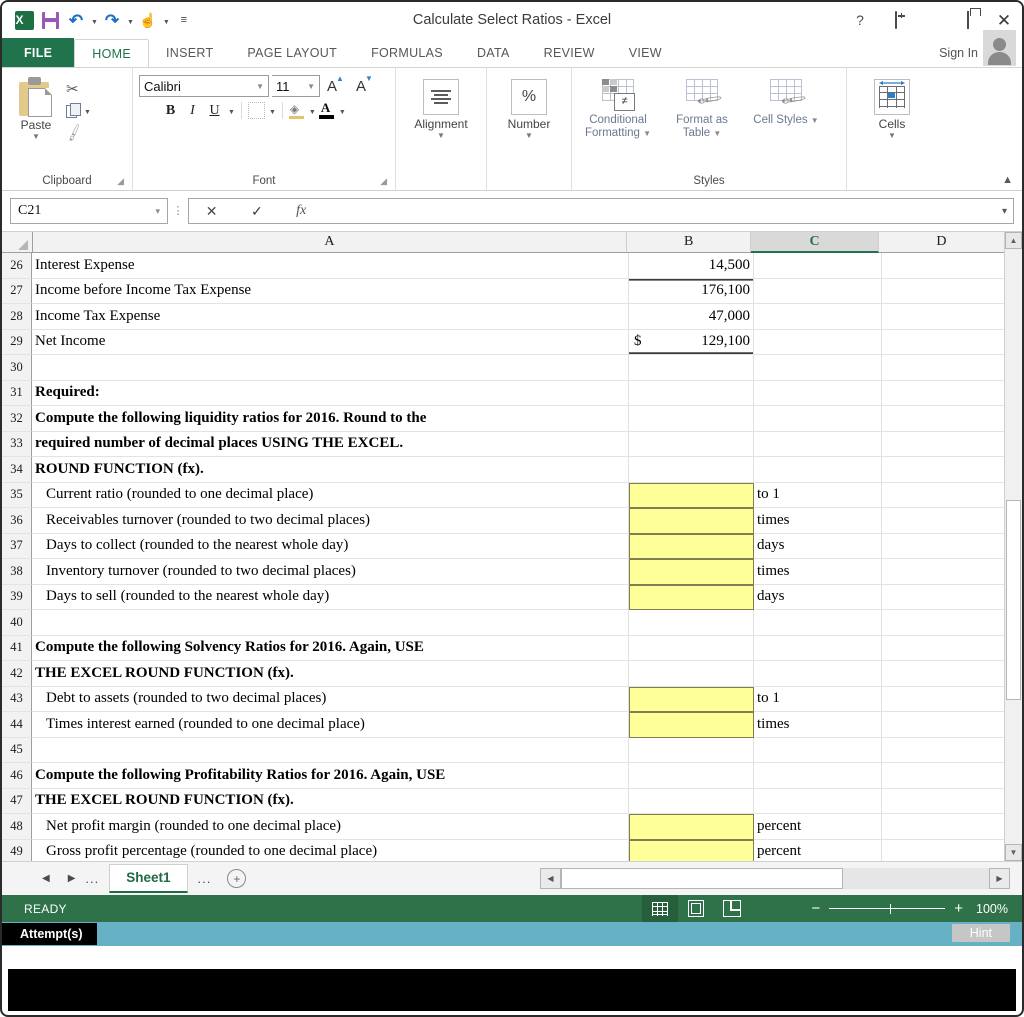 The width and height of the screenshot is (1024, 1017). Describe the element at coordinates (330, 801) in the screenshot. I see `cell-a47: THE EXCEL ROUND FUNCTION (fx).` at that location.